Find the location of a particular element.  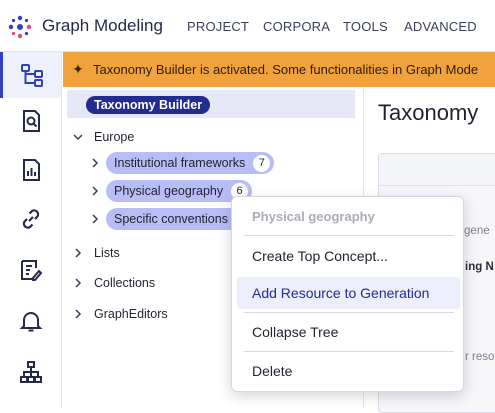

field-fragment: r reso is located at coordinates (480, 357).